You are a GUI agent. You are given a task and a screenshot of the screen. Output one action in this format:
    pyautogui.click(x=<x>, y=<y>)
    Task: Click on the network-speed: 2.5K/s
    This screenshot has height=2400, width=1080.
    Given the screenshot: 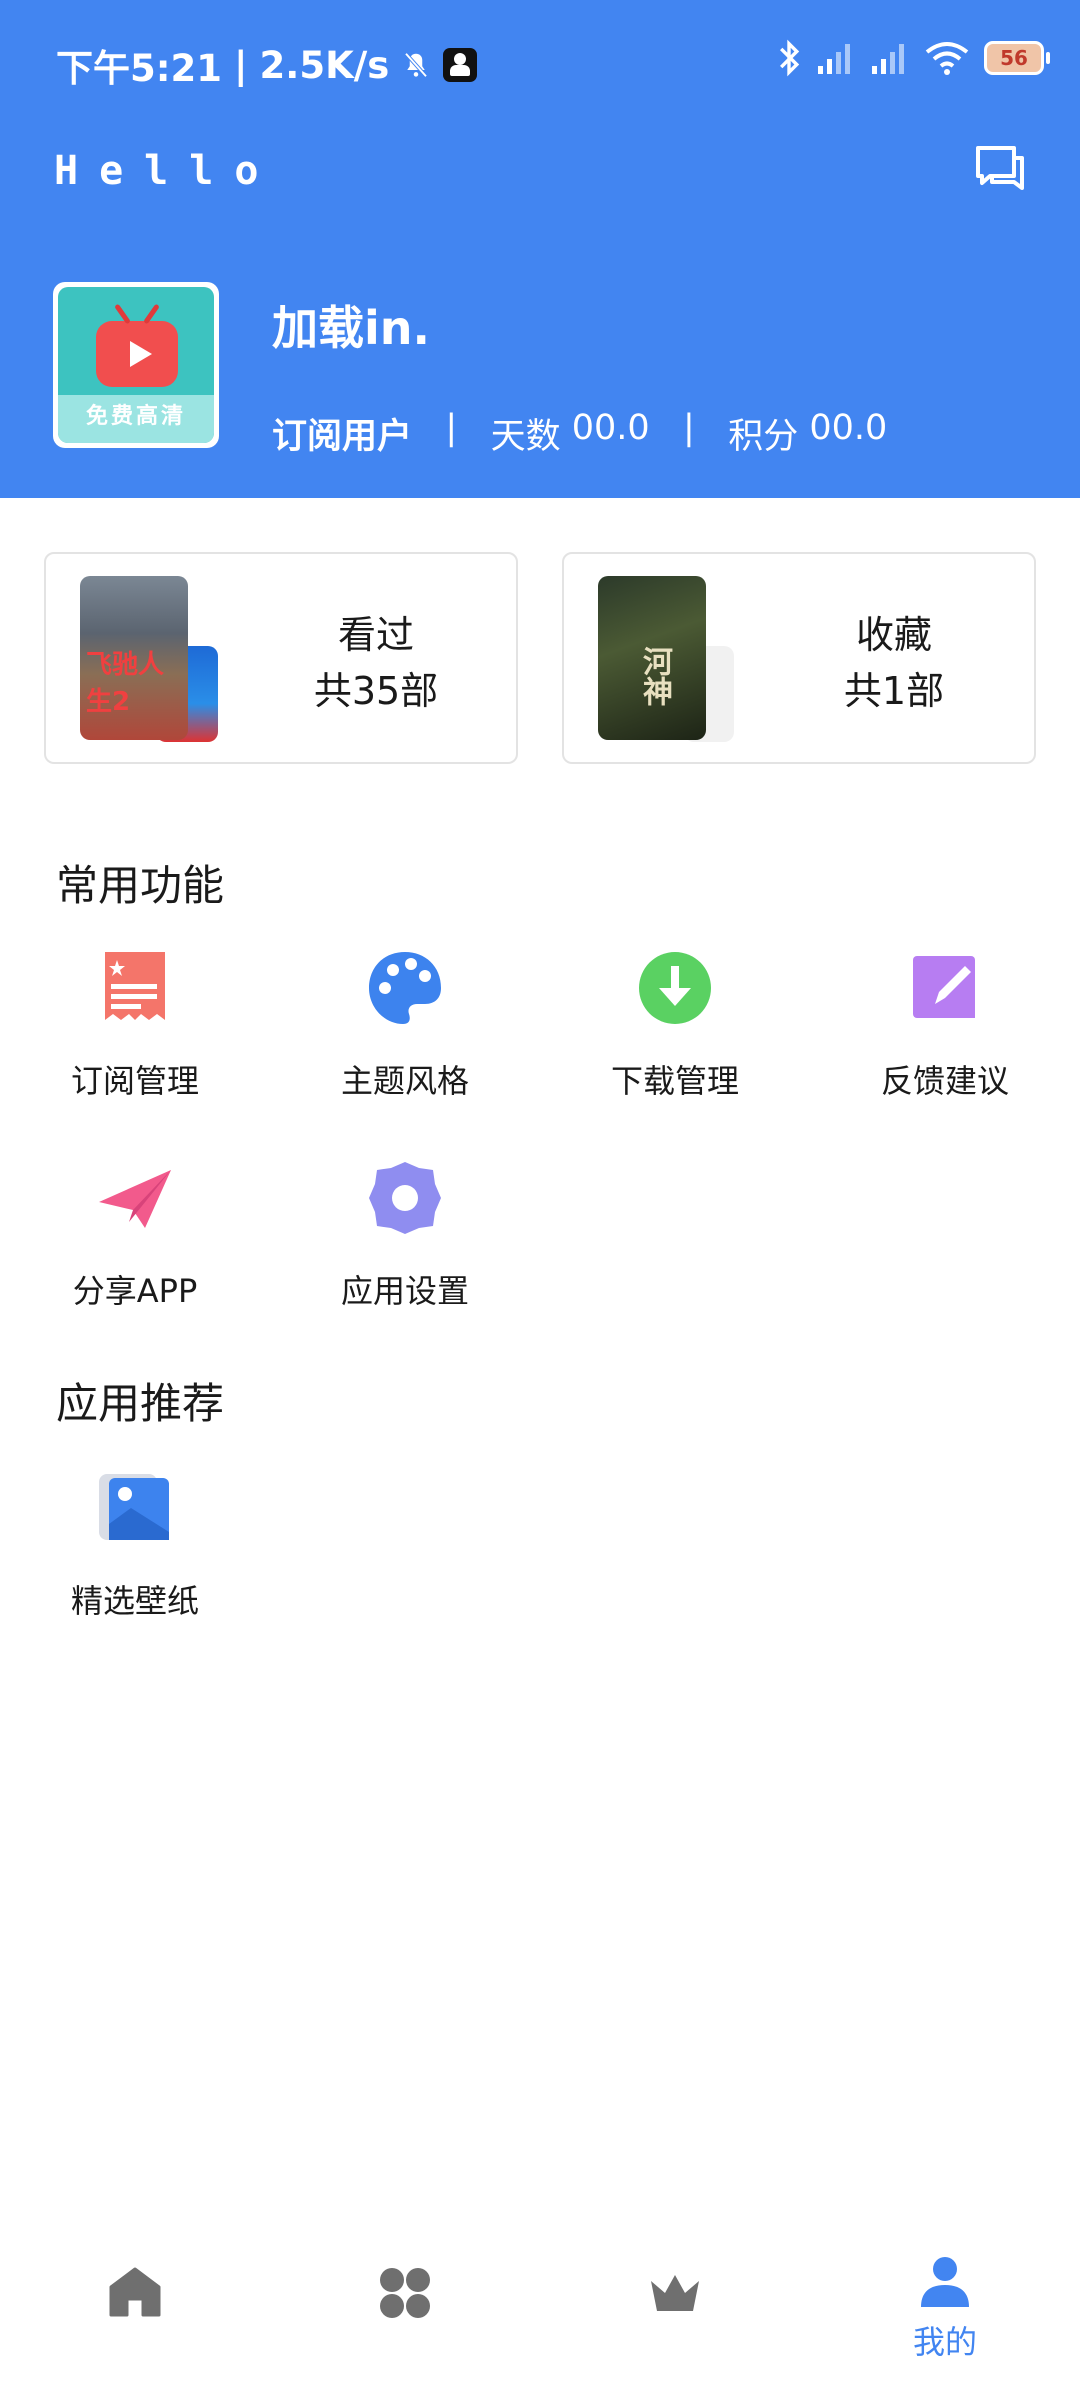 What is the action you would take?
    pyautogui.click(x=324, y=65)
    